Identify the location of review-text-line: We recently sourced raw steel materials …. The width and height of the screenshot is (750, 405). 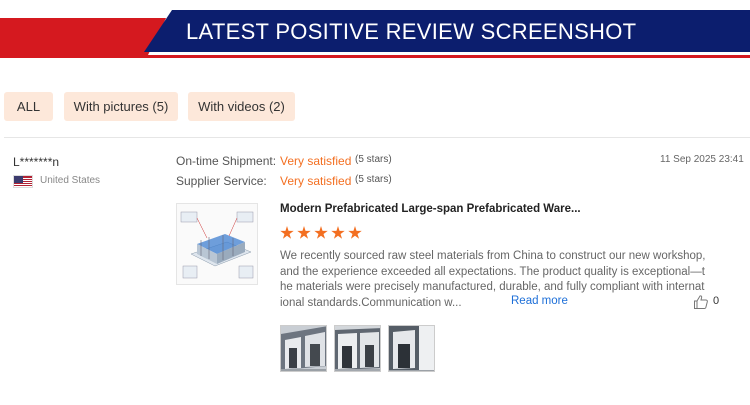
(493, 256).